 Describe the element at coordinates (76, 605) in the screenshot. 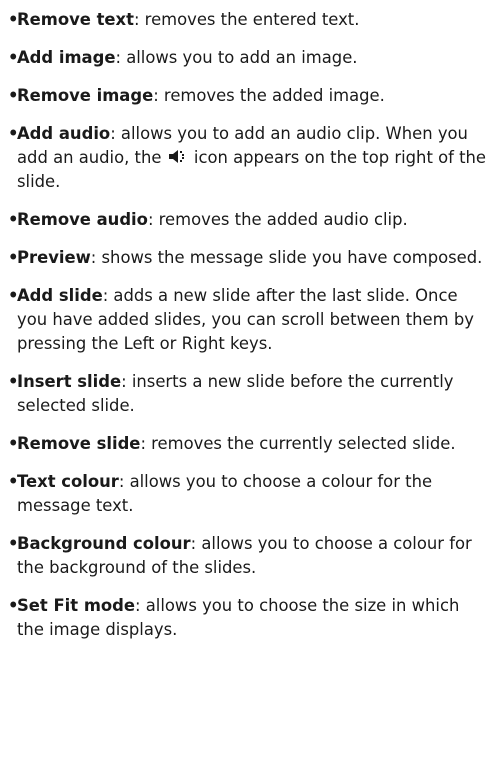

I see `item-term: Set Fit mode` at that location.